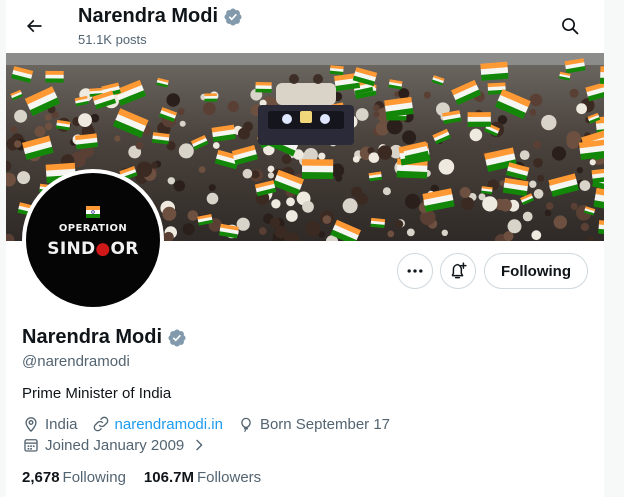  I want to click on header-title: Narendra Modi, so click(160, 16).